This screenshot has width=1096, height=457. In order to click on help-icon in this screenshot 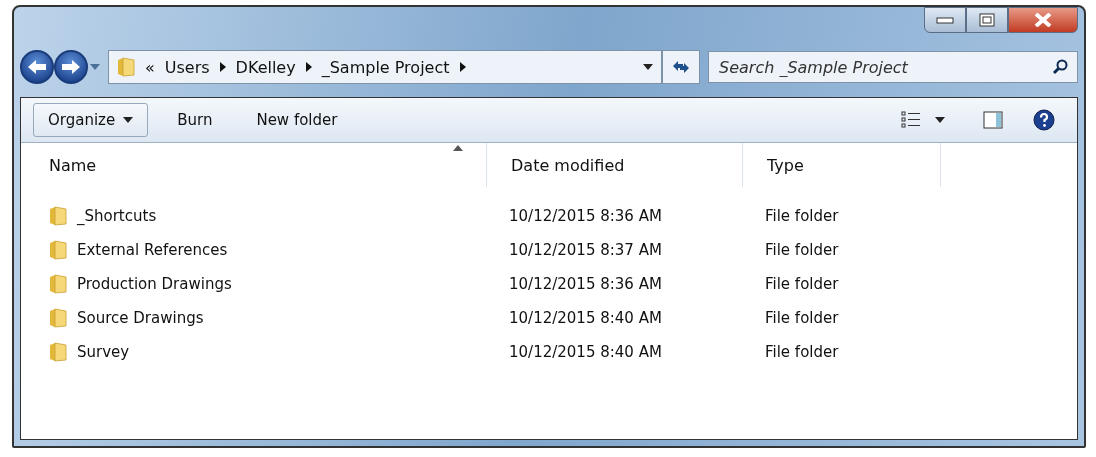, I will do `click(1044, 120)`.